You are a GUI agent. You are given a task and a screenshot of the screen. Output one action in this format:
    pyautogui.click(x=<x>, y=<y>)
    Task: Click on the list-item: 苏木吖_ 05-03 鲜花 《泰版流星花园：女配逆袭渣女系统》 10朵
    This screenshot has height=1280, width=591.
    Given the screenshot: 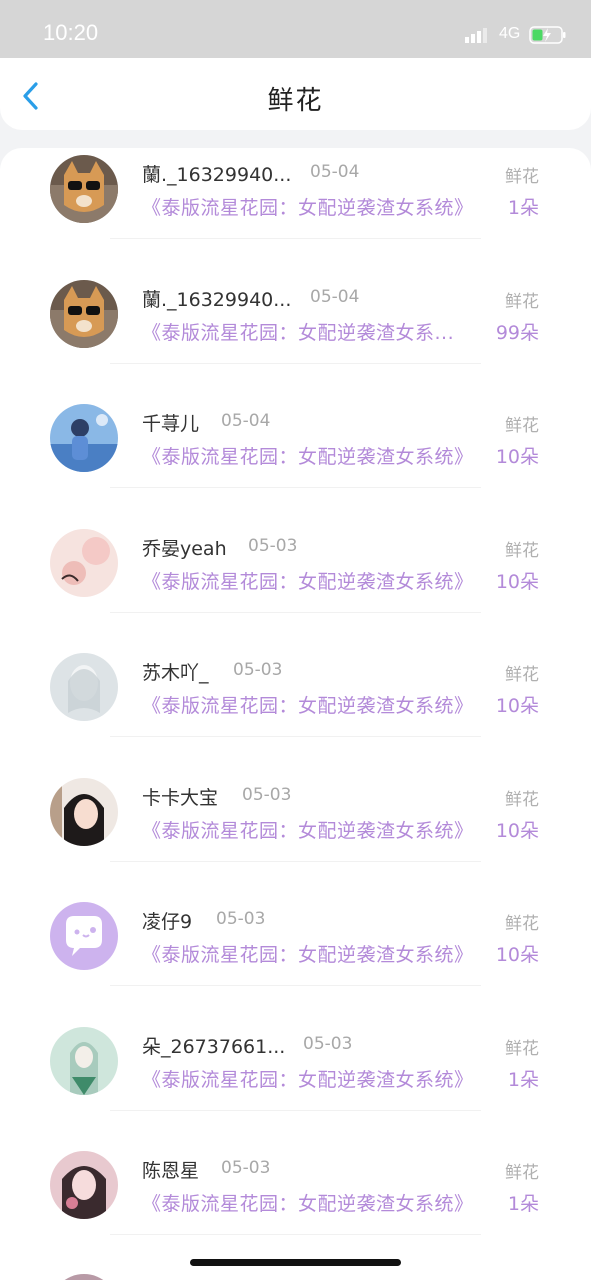 What is the action you would take?
    pyautogui.click(x=295, y=708)
    